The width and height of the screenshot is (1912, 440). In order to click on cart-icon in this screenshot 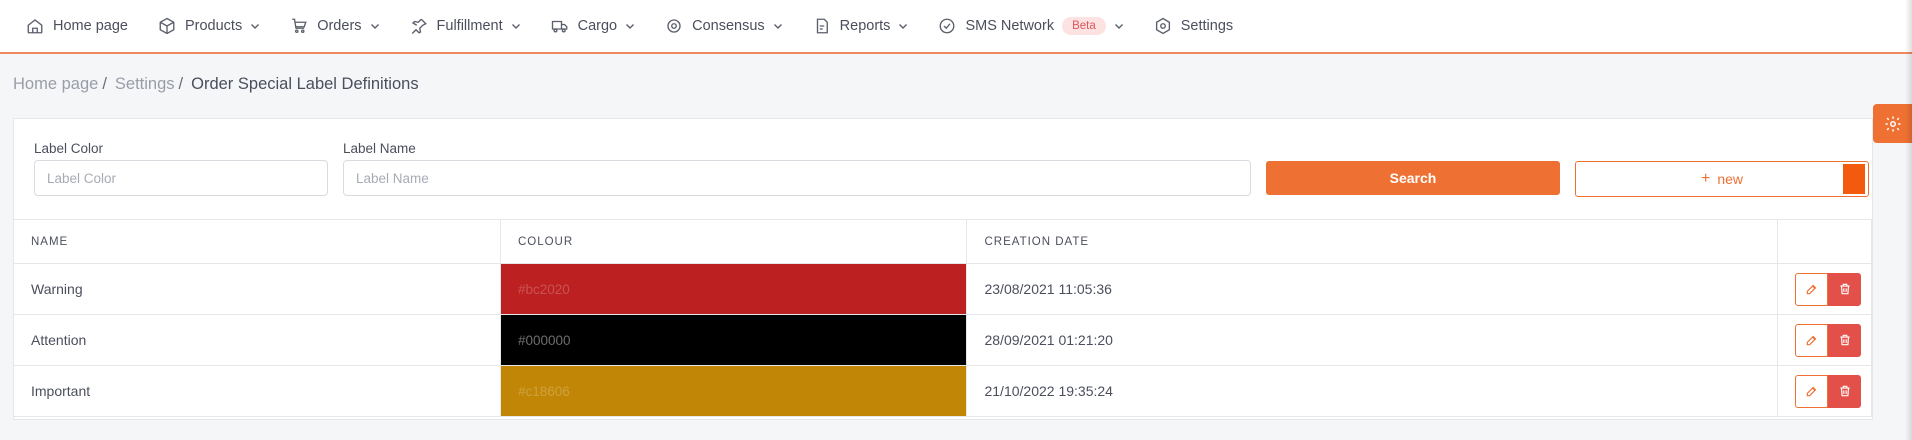, I will do `click(299, 26)`.